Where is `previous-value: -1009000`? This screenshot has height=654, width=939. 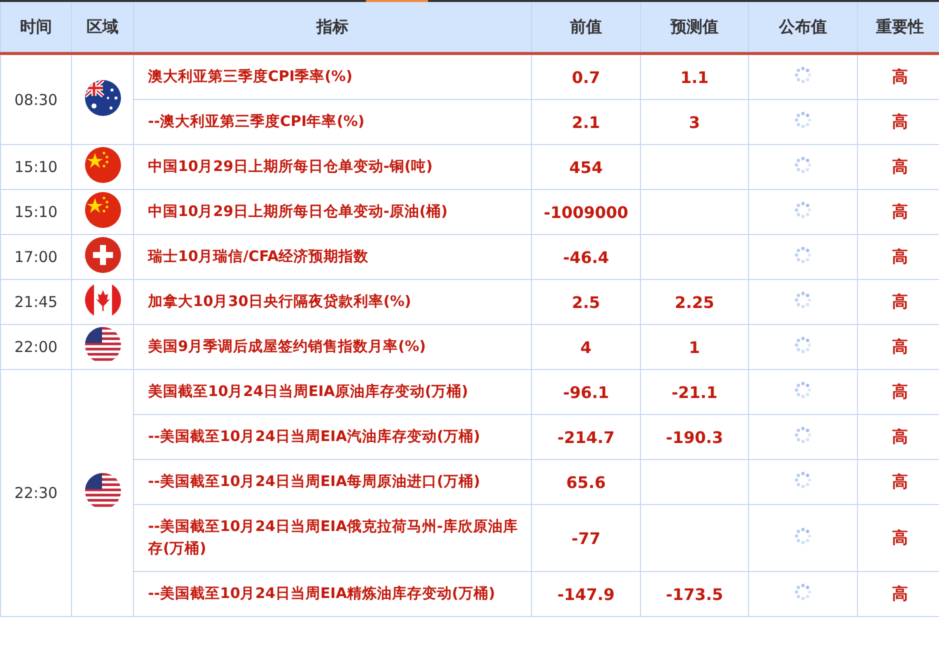
previous-value: -1009000 is located at coordinates (586, 212).